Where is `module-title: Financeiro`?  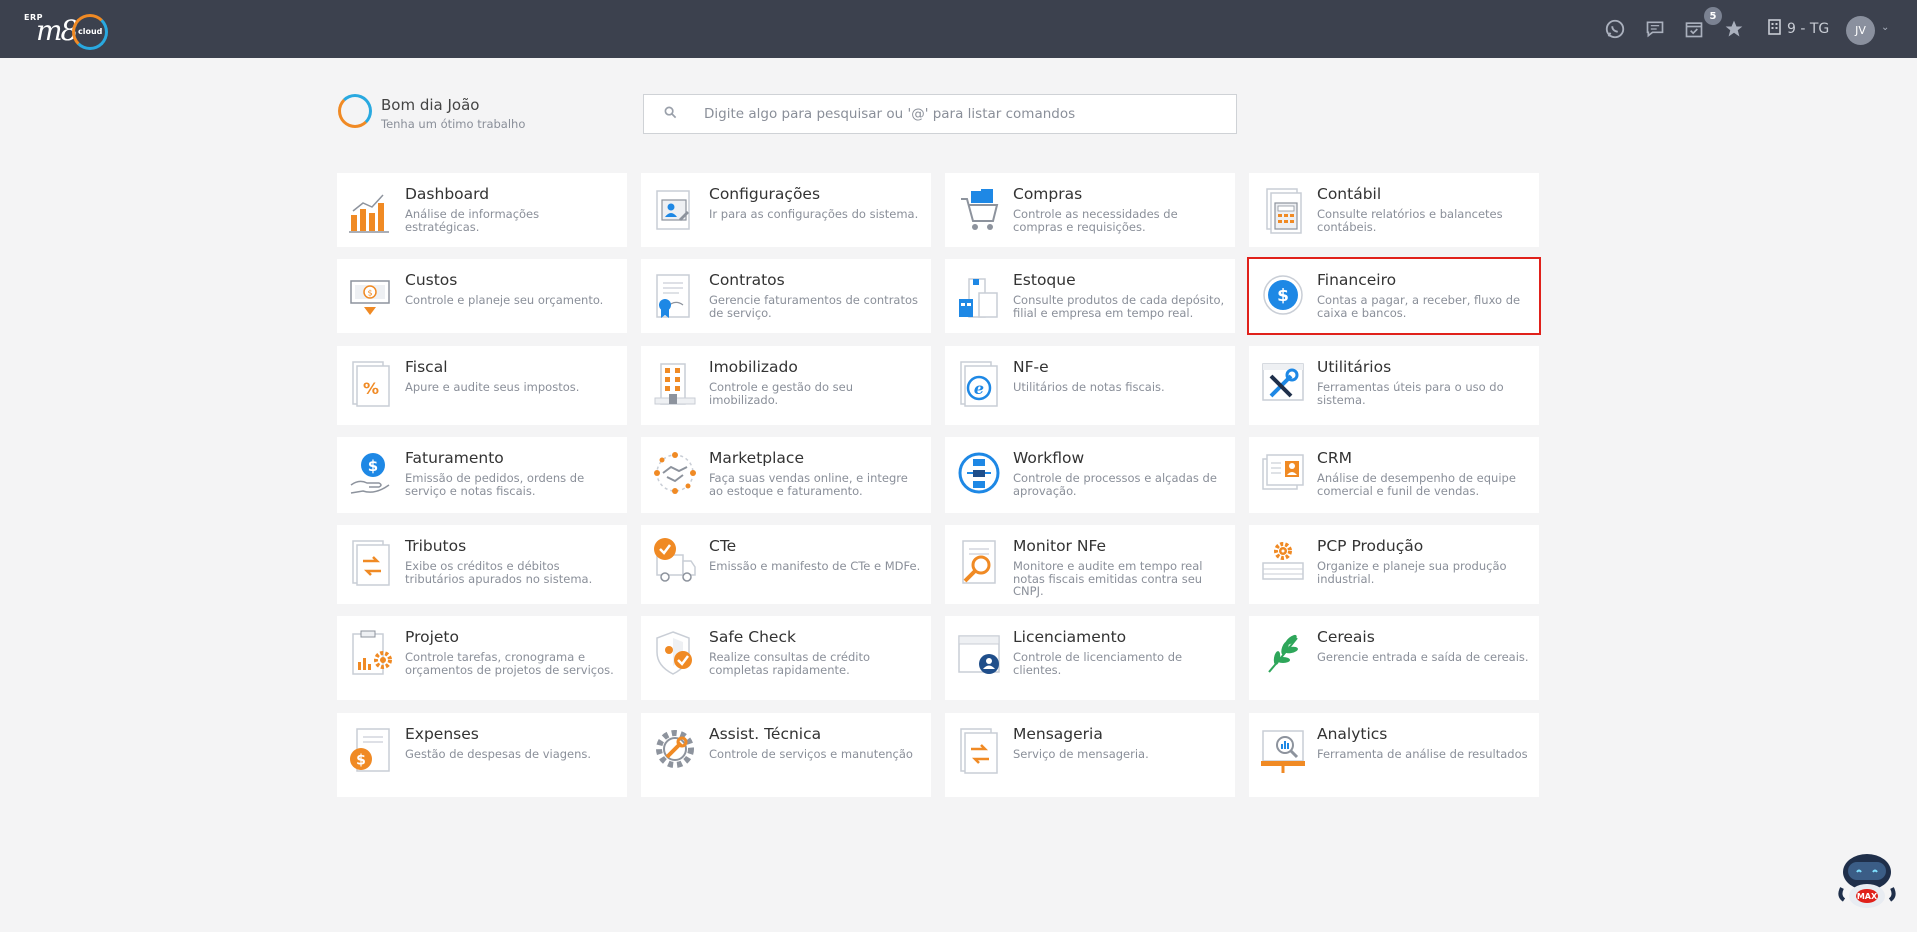
module-title: Financeiro is located at coordinates (1357, 280).